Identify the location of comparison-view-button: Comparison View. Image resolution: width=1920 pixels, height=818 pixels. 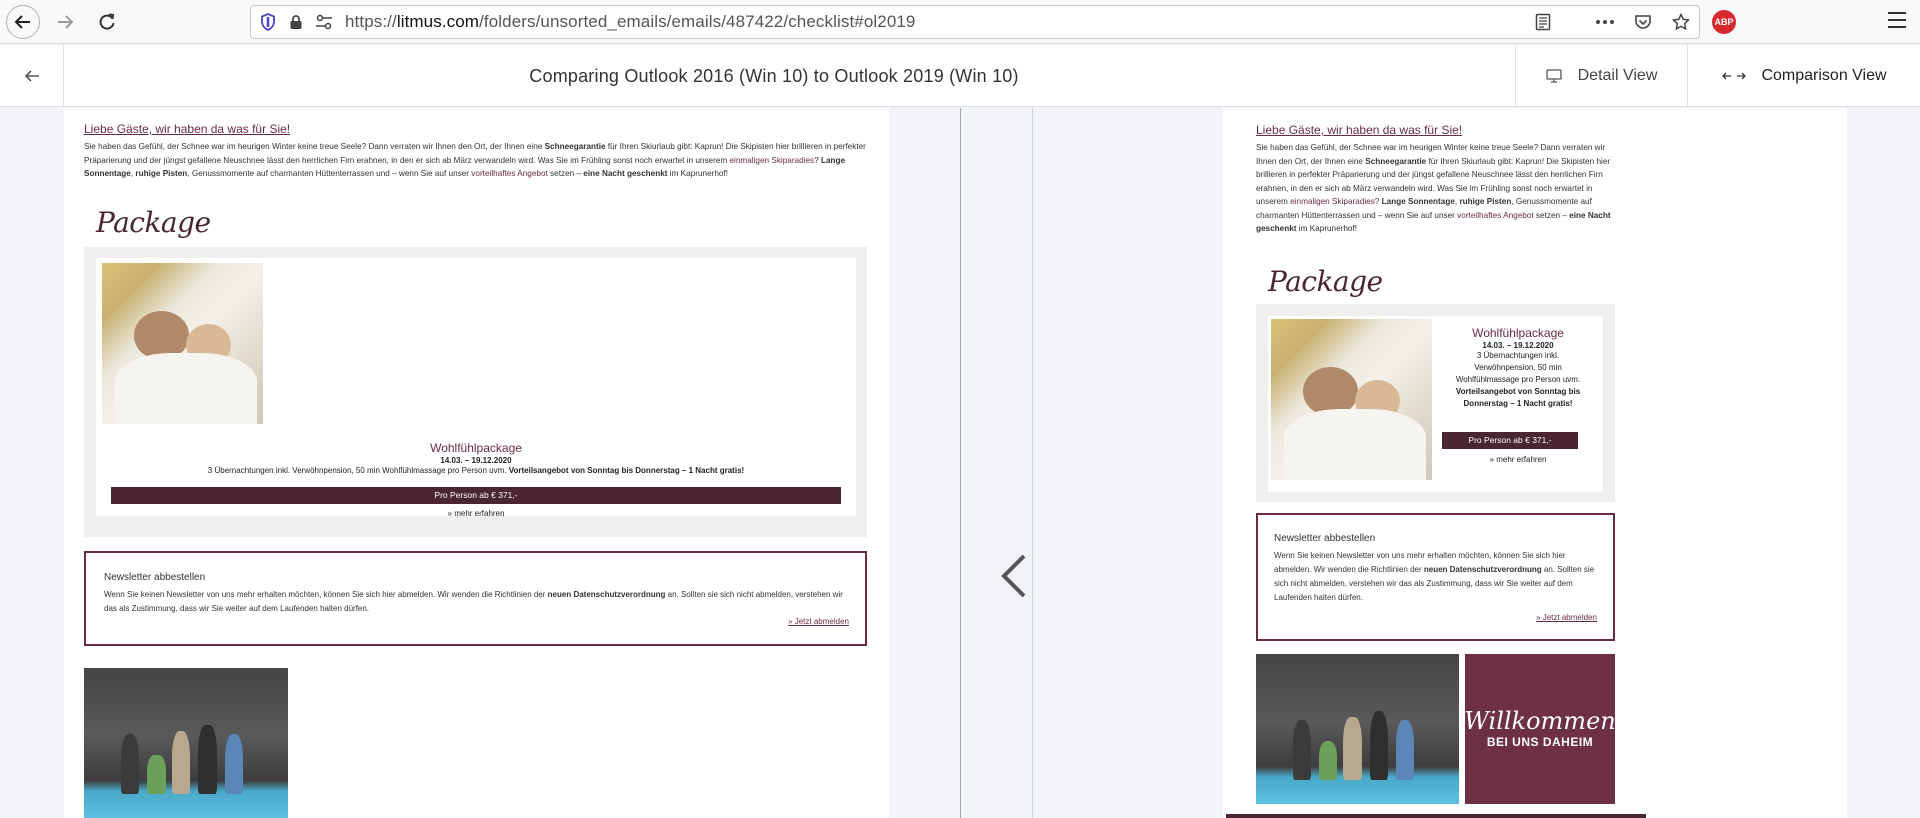
(1803, 76).